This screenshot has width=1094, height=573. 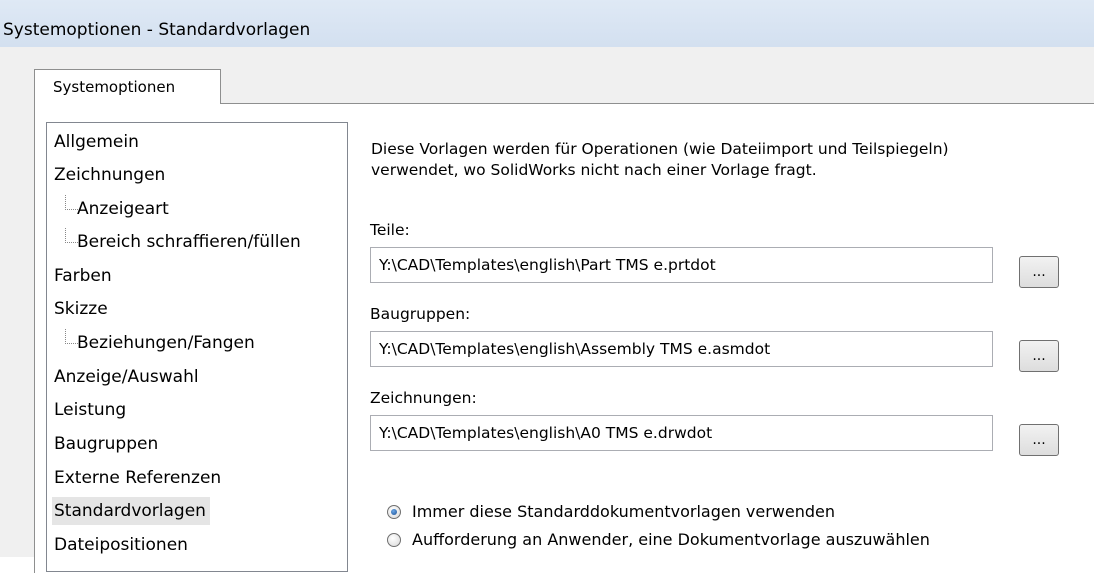 I want to click on tree-item-baugruppen: Baugruppen, so click(x=106, y=444).